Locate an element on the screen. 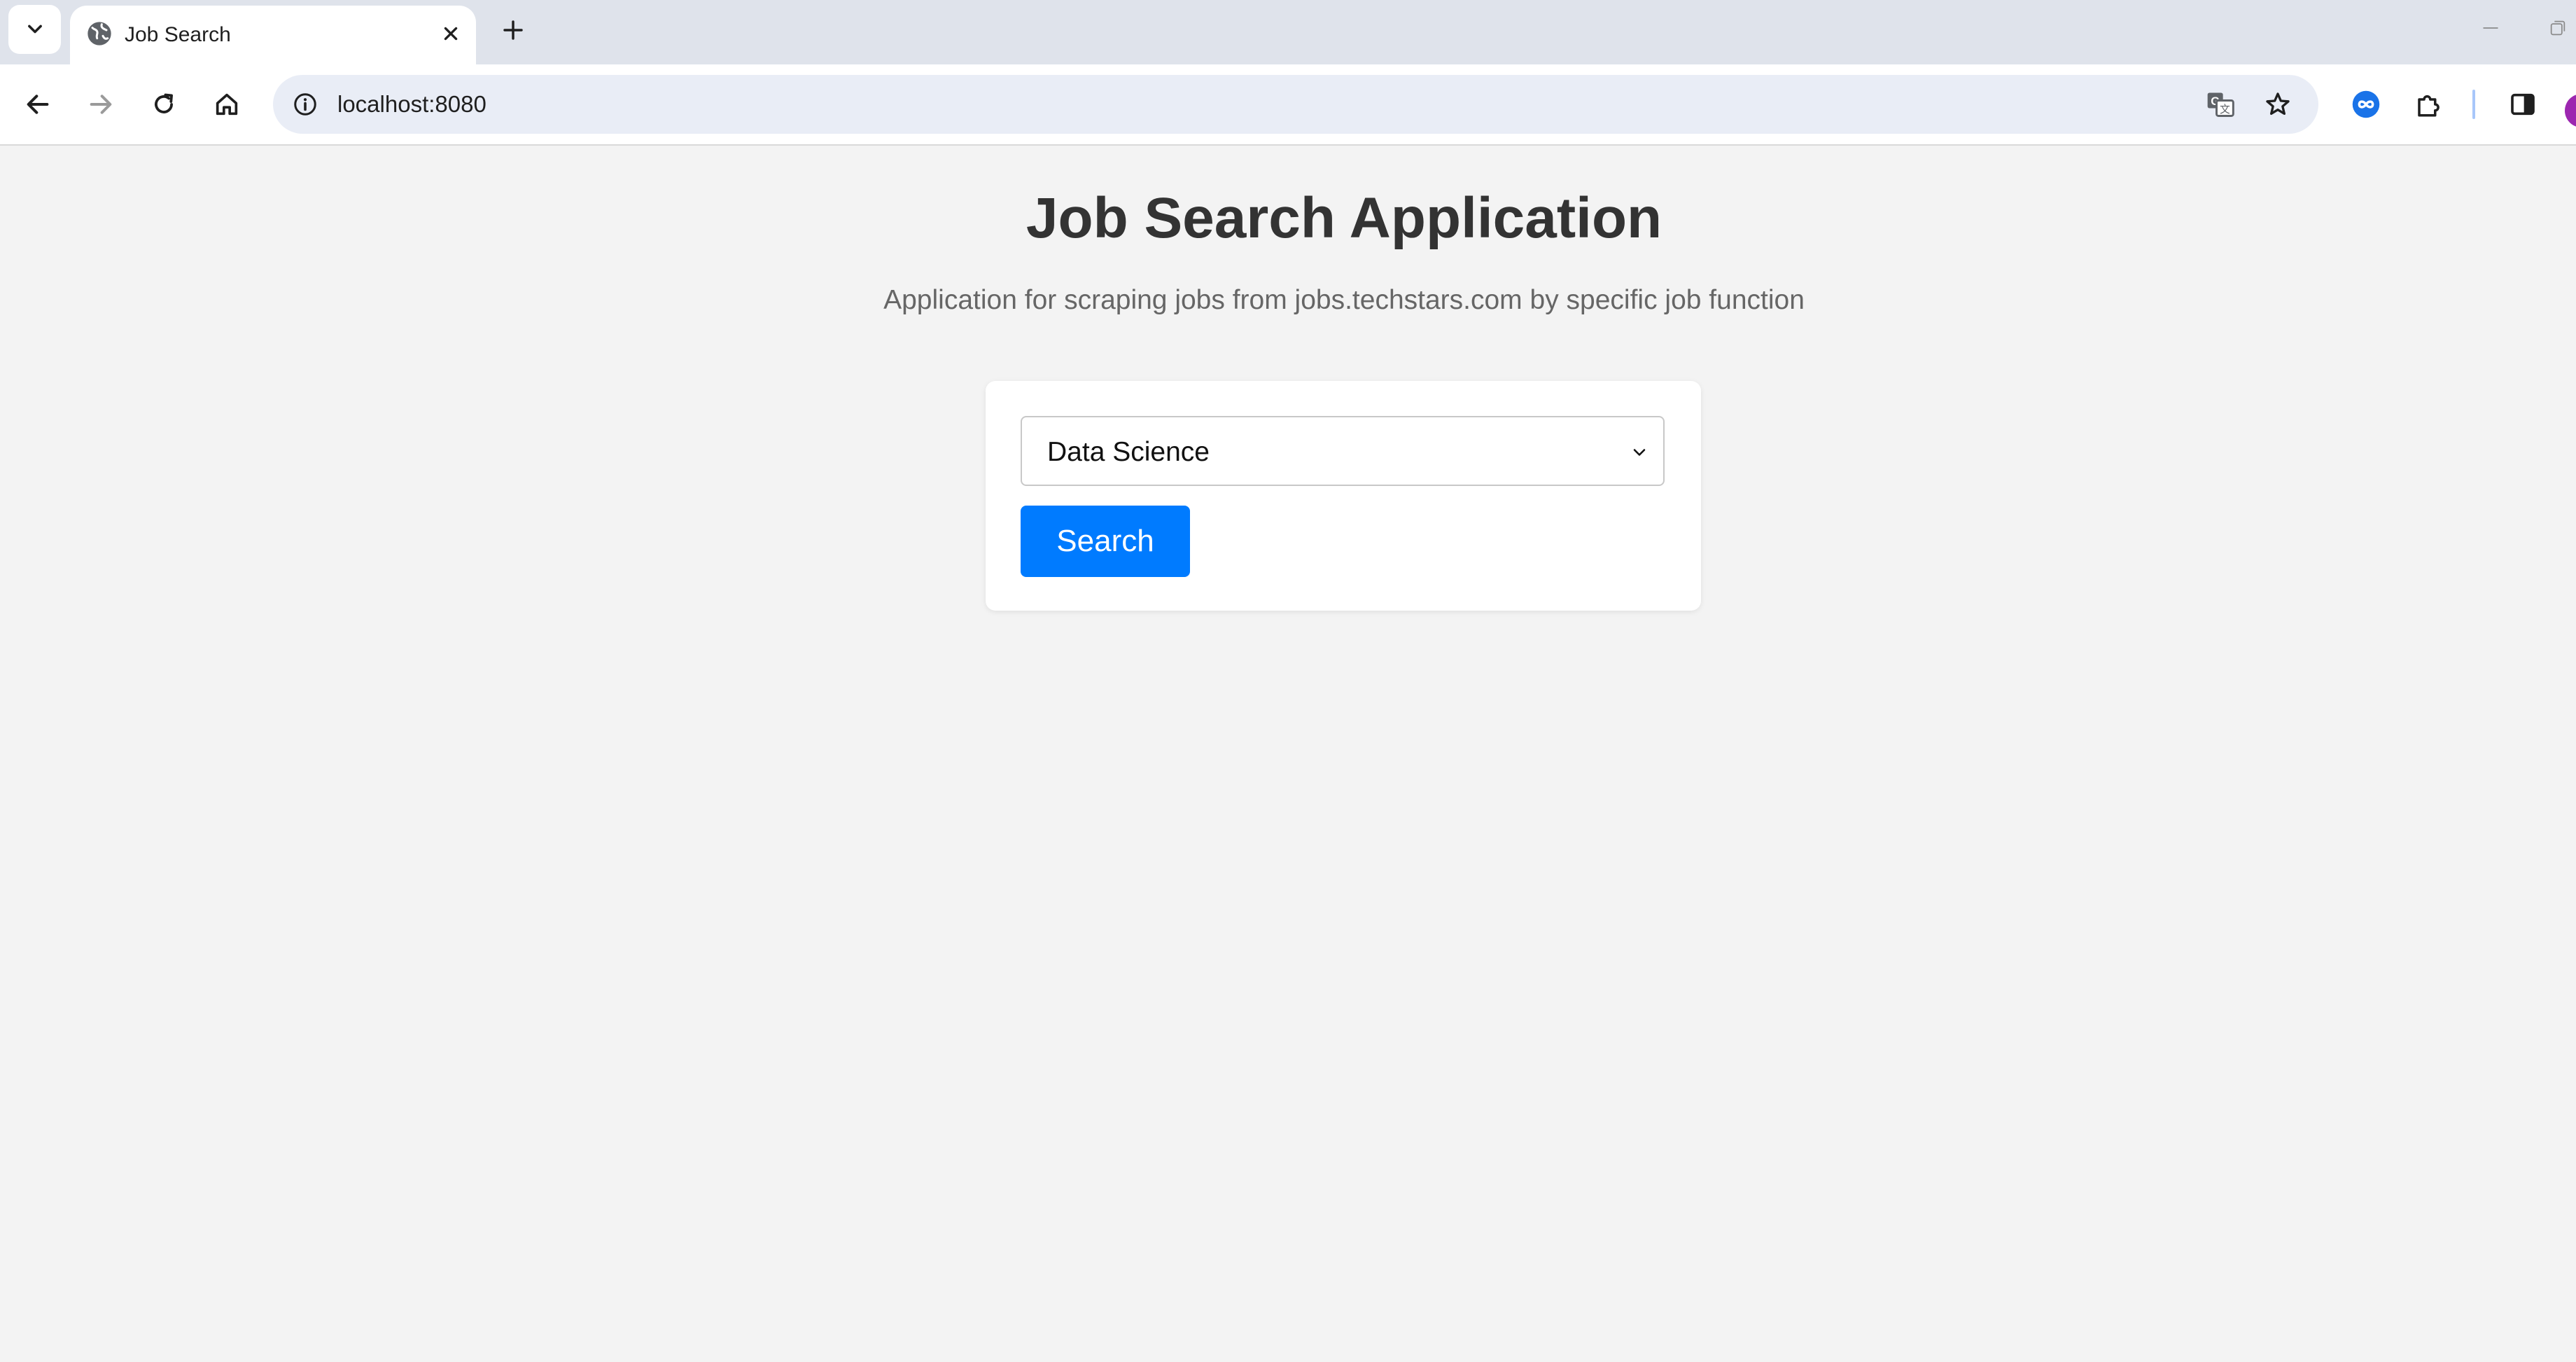  site-info-button is located at coordinates (305, 105).